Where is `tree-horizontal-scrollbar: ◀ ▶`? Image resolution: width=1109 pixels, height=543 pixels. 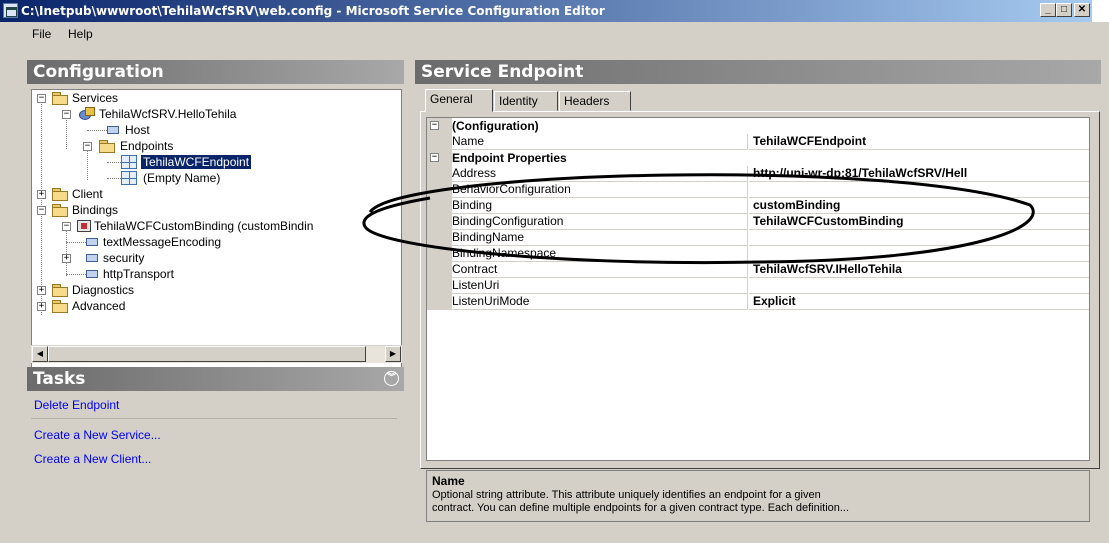
tree-horizontal-scrollbar: ◀ ▶ is located at coordinates (216, 354).